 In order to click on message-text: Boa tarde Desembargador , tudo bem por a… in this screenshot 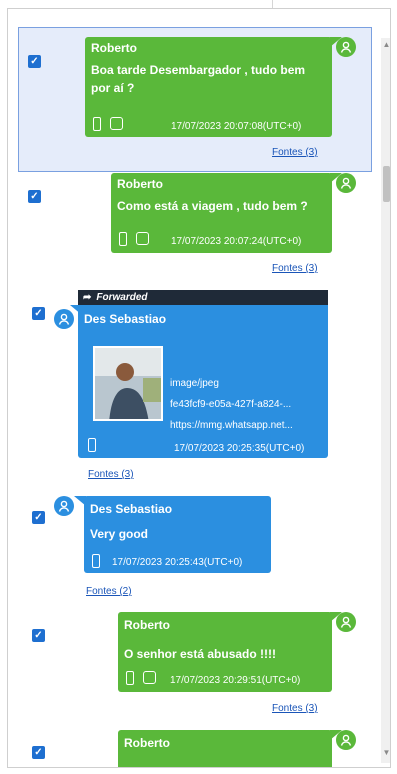, I will do `click(210, 79)`.